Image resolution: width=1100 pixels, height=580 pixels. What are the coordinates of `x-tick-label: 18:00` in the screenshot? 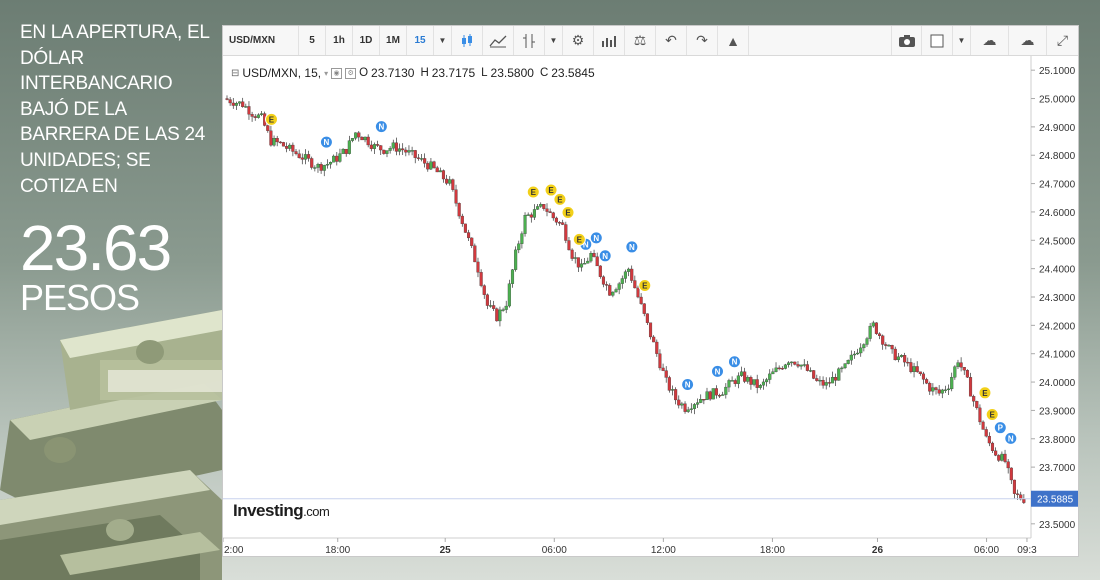 It's located at (337, 550).